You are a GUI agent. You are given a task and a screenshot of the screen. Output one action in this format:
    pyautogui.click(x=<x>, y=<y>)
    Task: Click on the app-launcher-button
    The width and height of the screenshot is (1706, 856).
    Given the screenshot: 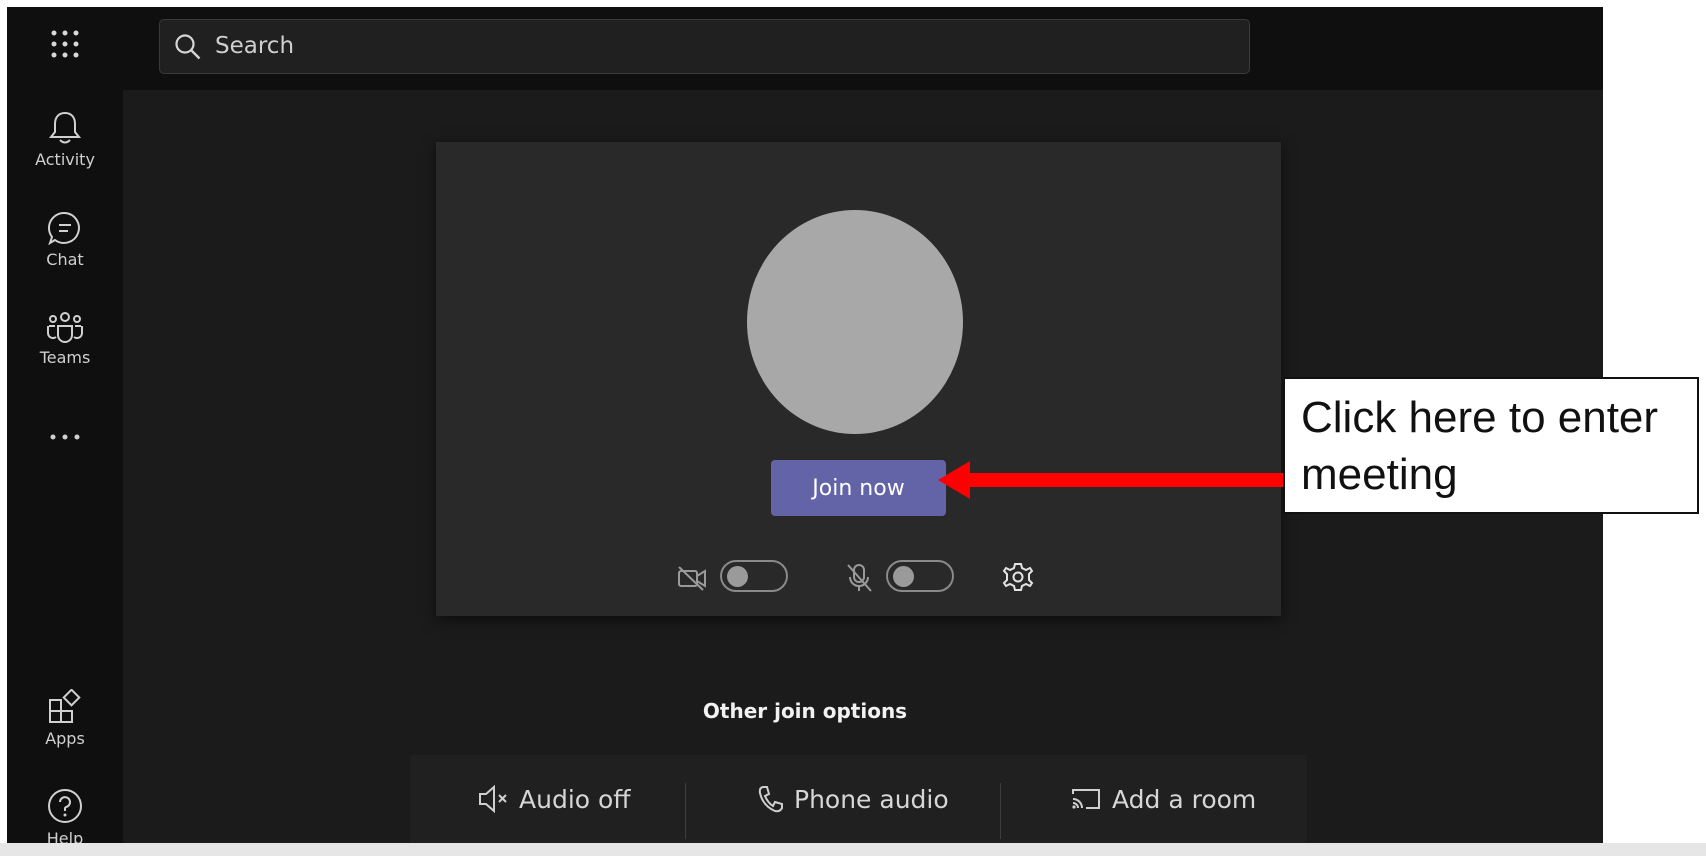 What is the action you would take?
    pyautogui.click(x=65, y=46)
    